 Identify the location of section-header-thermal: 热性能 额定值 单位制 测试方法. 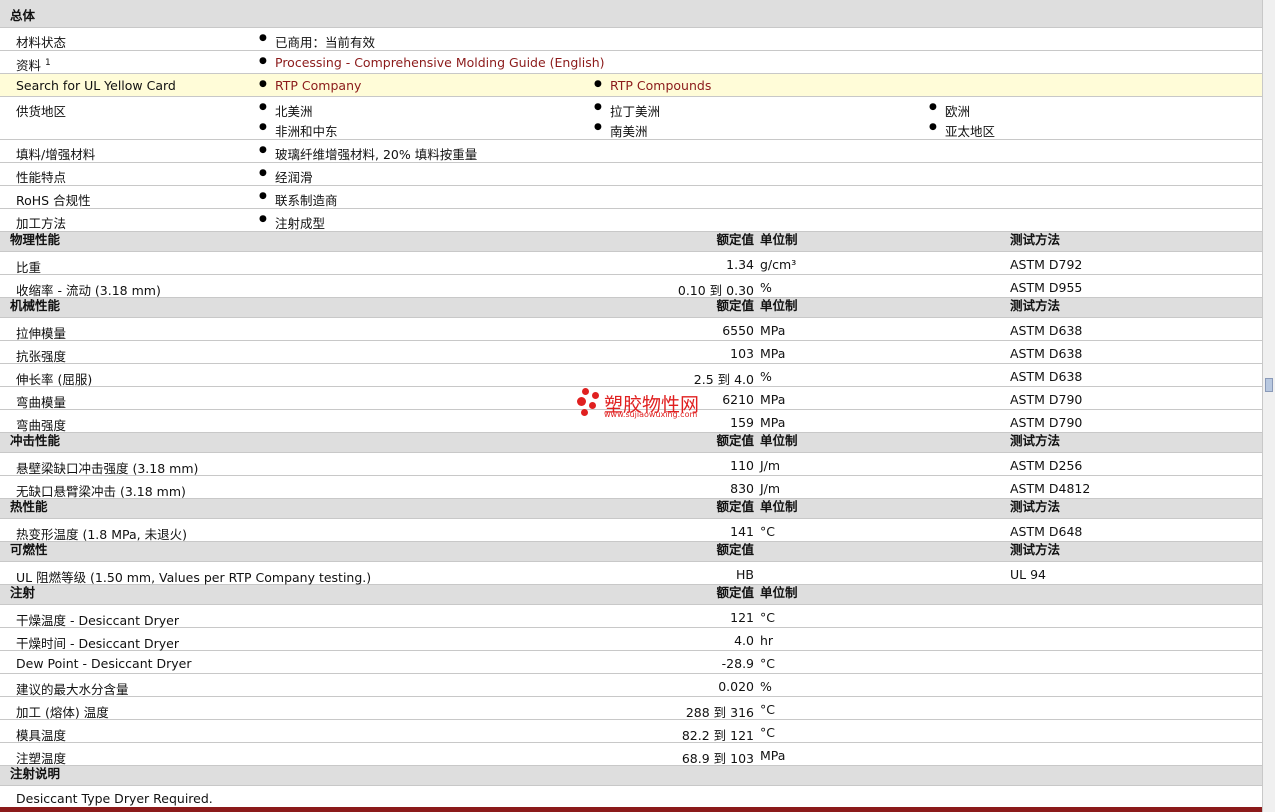
(631, 509).